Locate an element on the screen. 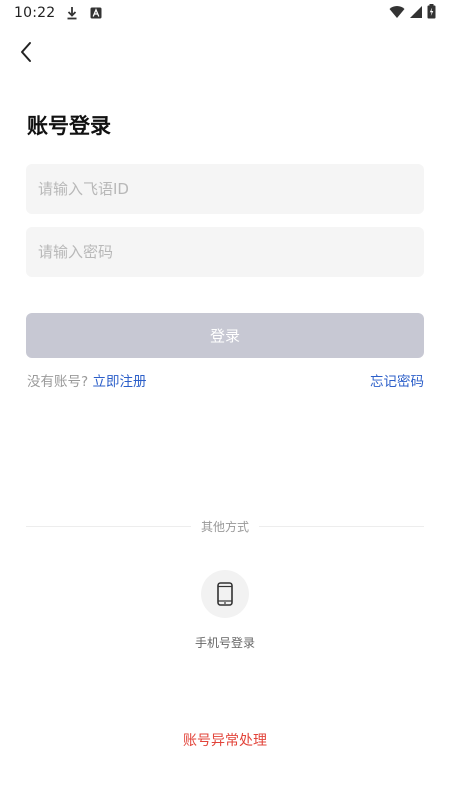 Image resolution: width=450 pixels, height=800 pixels. register-row: 没有账号? 立即注册 忘记密码 is located at coordinates (225, 380).